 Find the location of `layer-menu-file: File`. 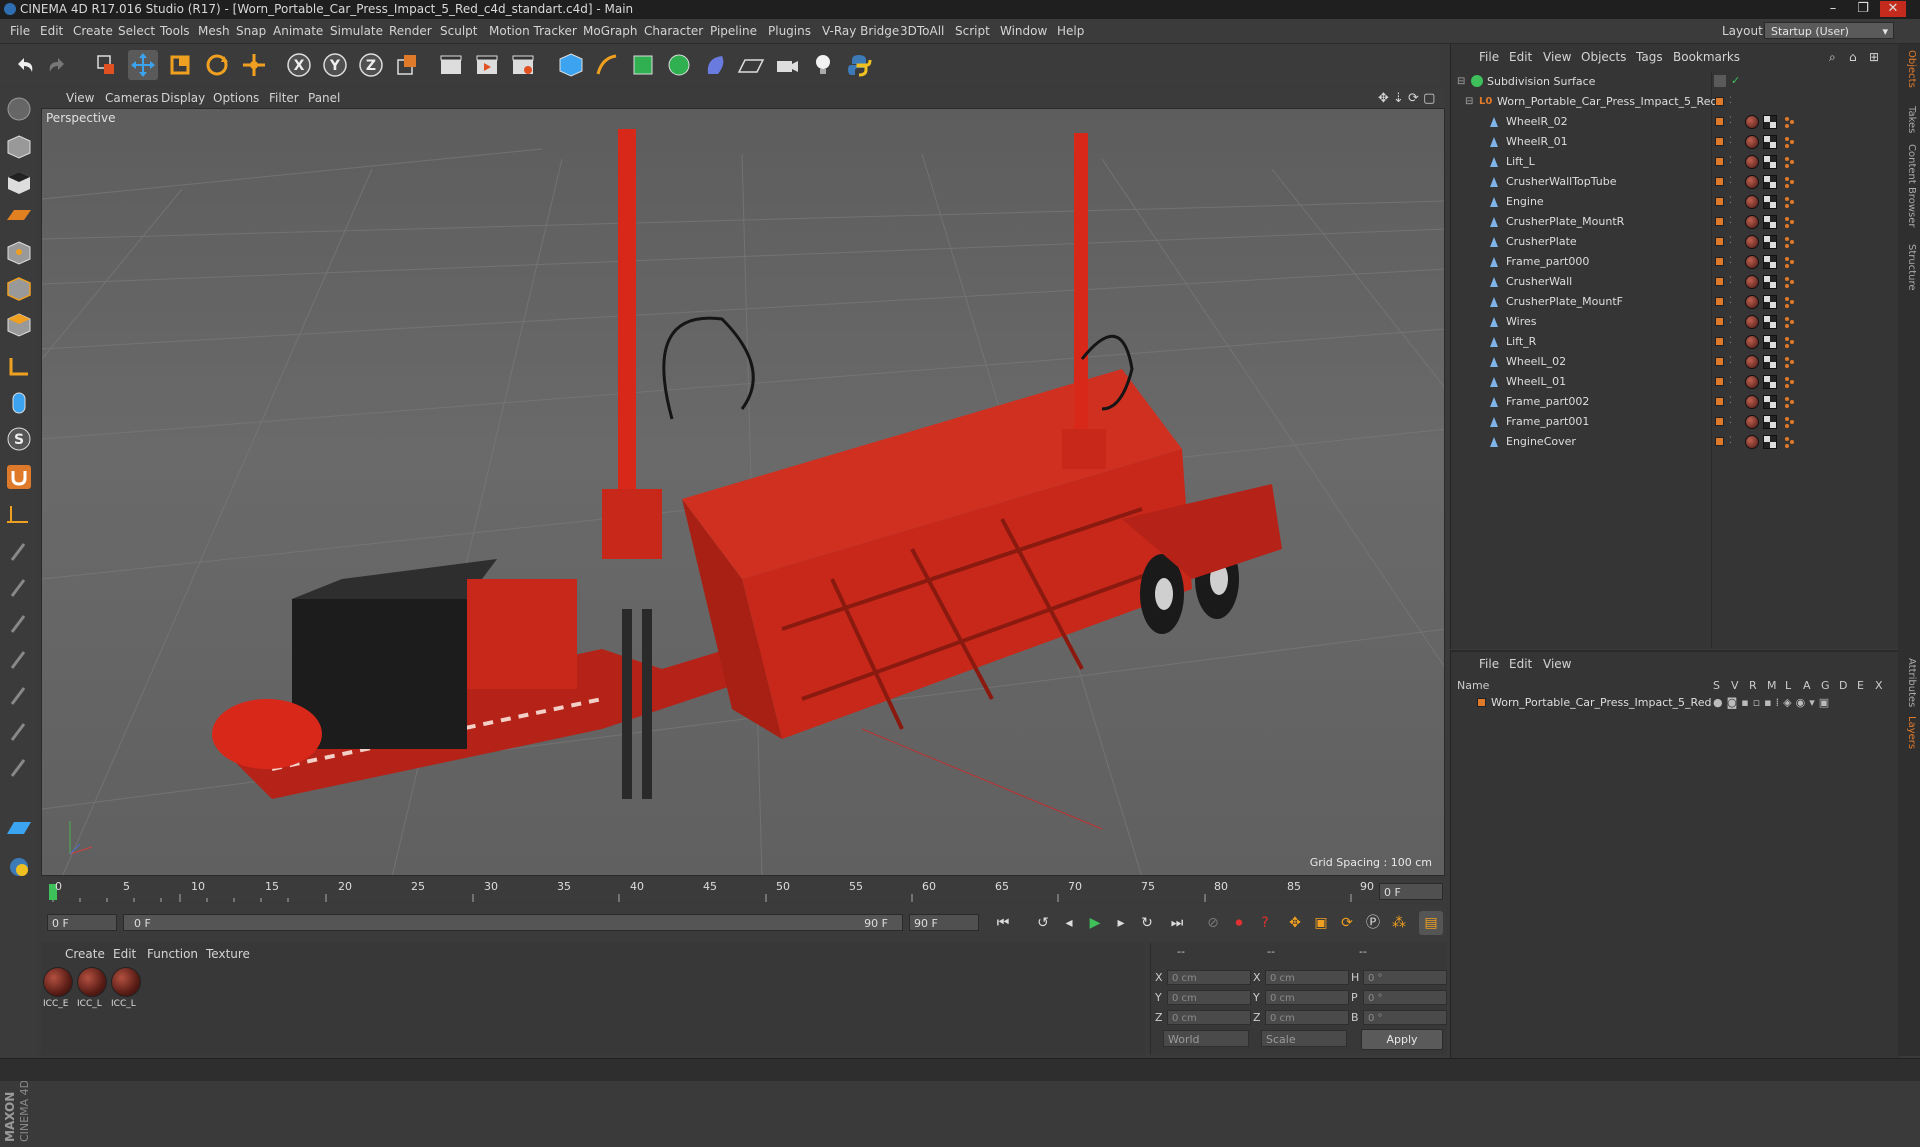

layer-menu-file: File is located at coordinates (1489, 664).